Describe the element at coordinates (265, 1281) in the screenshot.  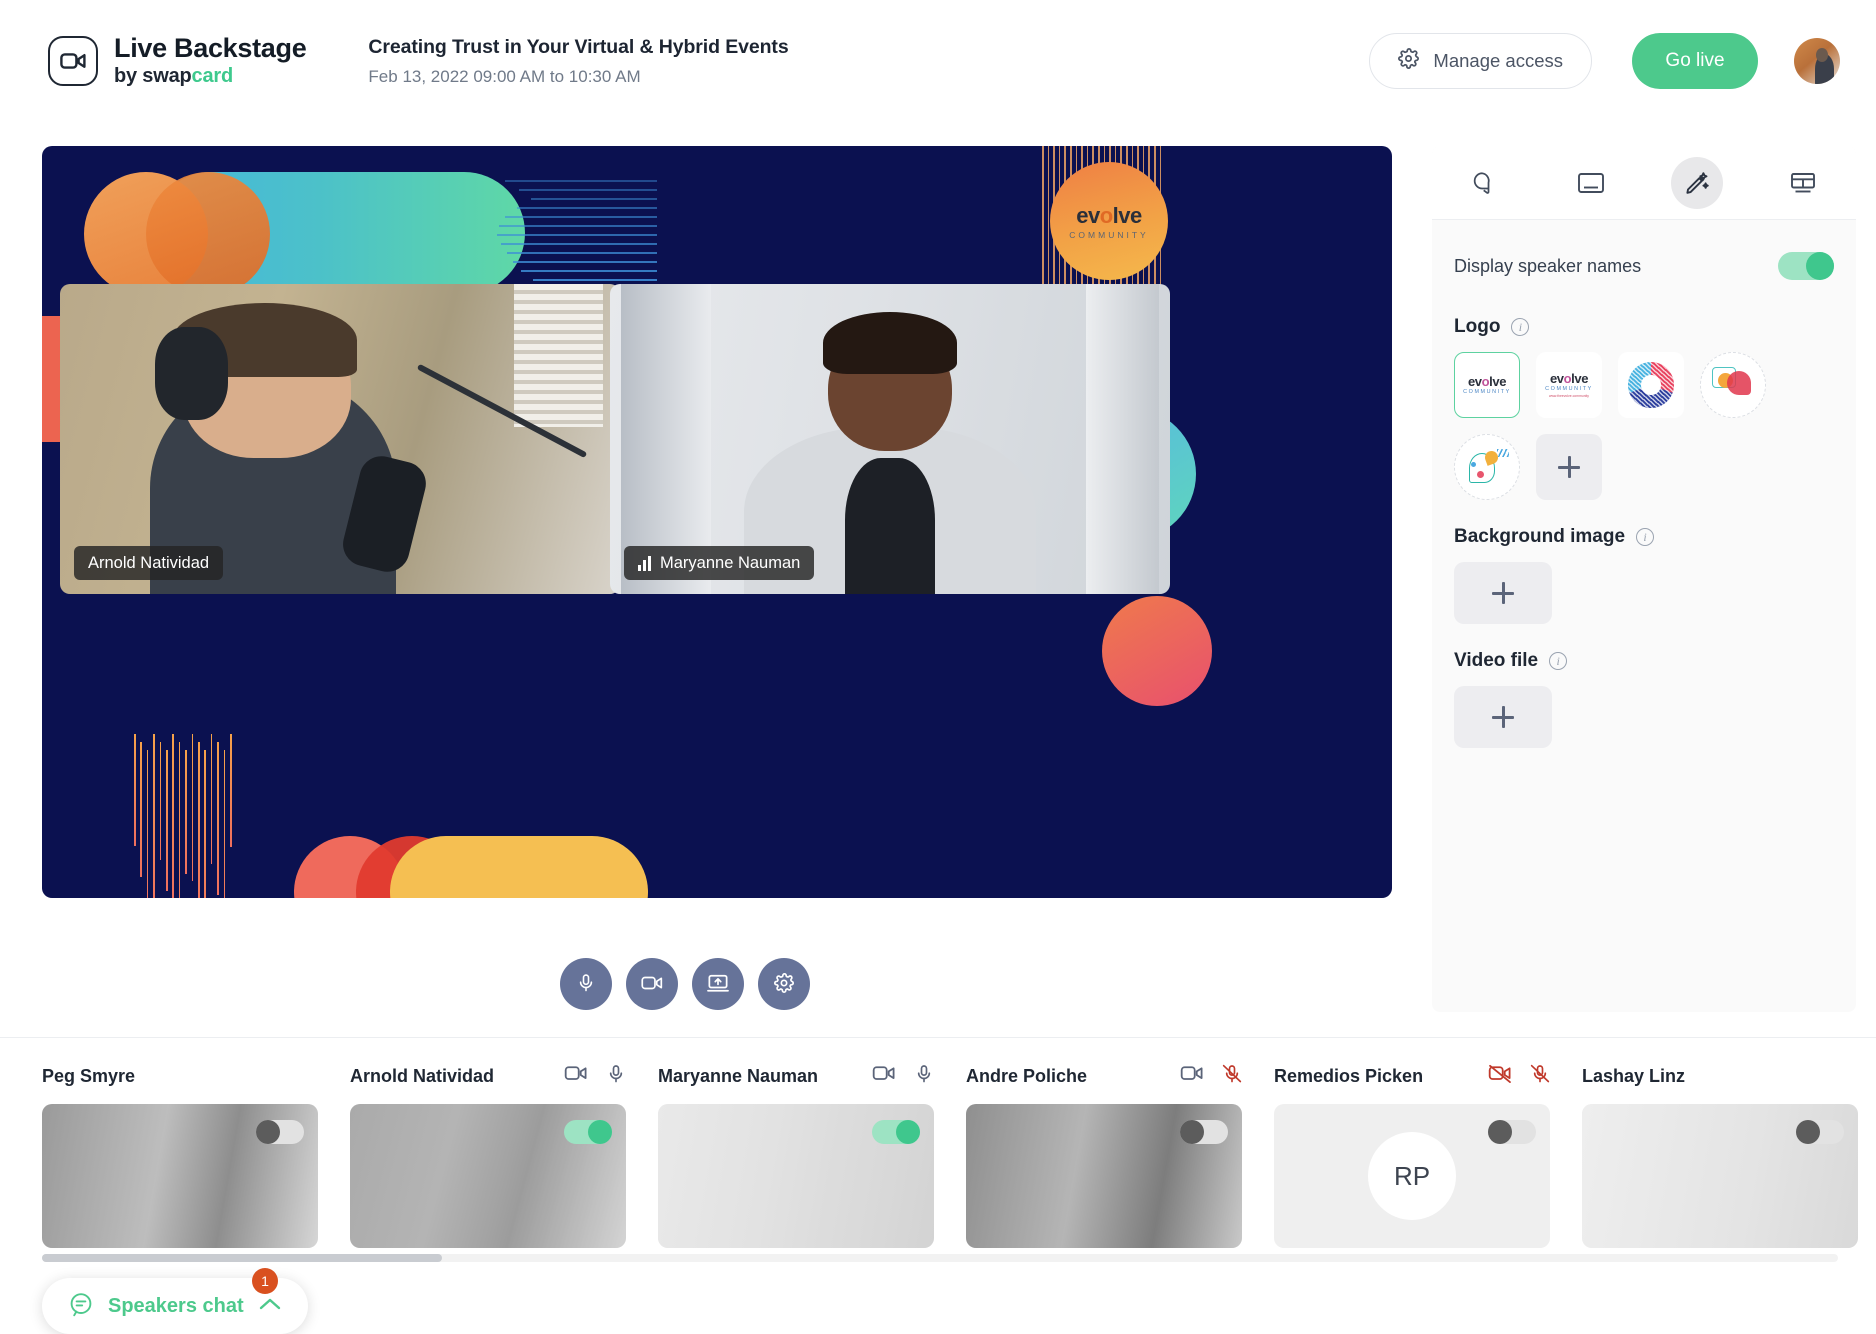
I see `speakers-chat-unread-badge: 1` at that location.